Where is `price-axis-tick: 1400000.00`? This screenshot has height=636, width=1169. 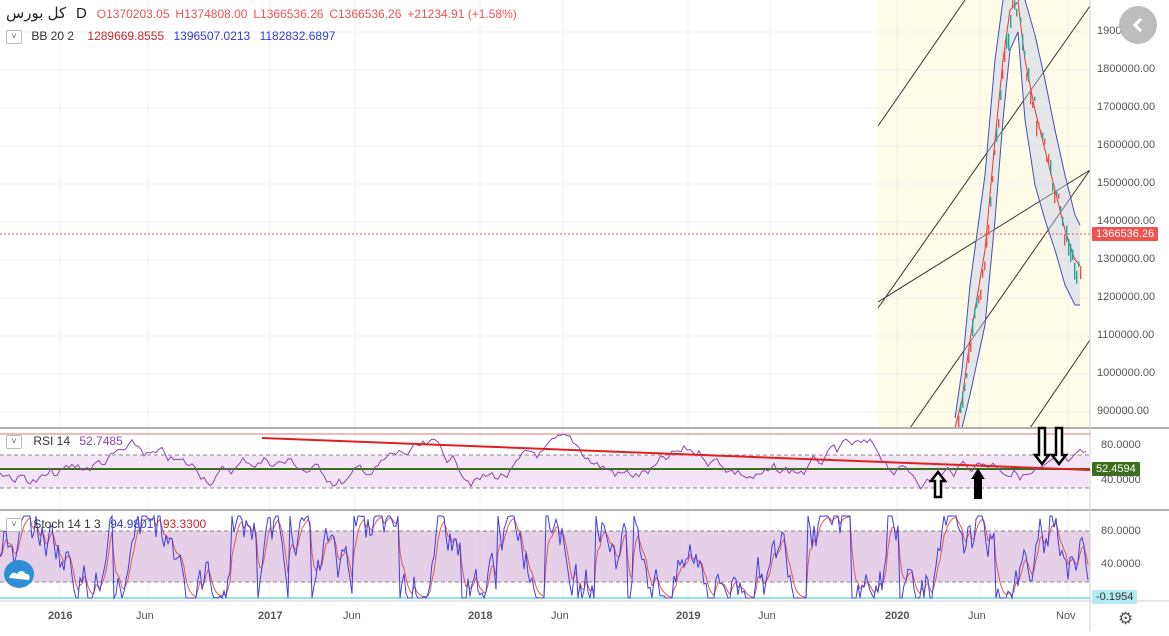 price-axis-tick: 1400000.00 is located at coordinates (1126, 221).